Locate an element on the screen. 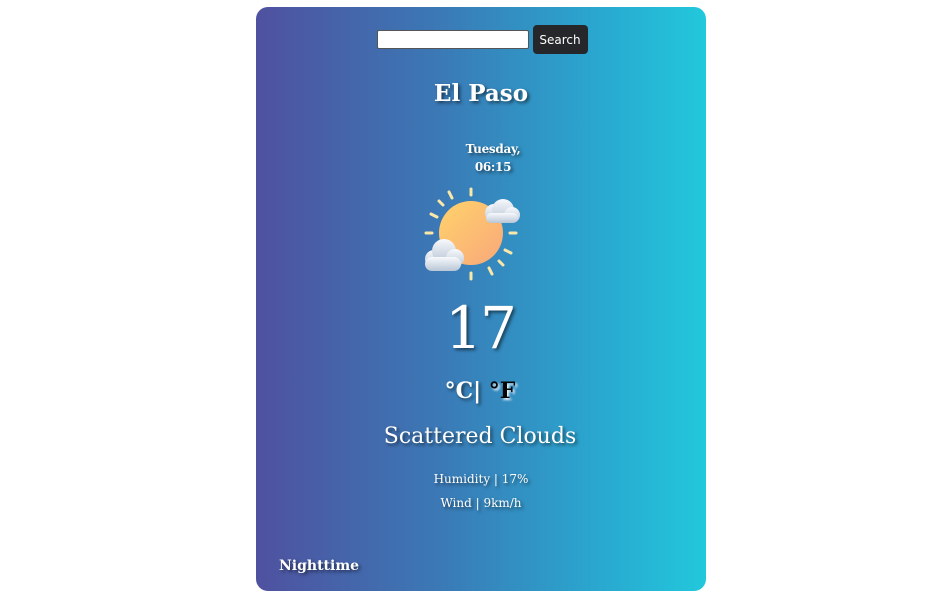 This screenshot has width=934, height=602. sun-behind-clouds-icon is located at coordinates (472, 234).